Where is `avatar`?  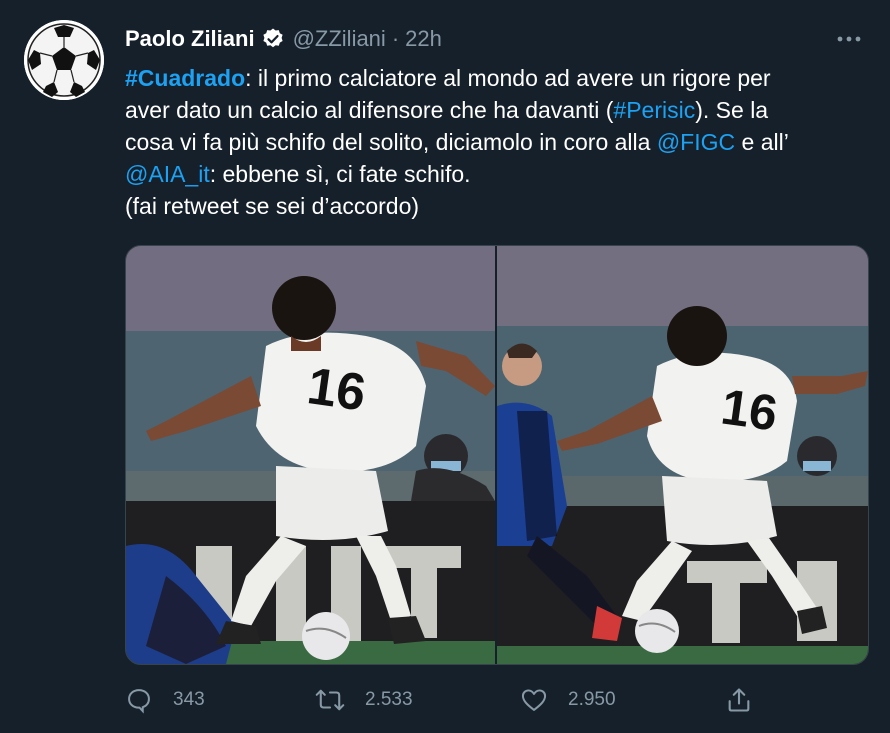 avatar is located at coordinates (64, 60).